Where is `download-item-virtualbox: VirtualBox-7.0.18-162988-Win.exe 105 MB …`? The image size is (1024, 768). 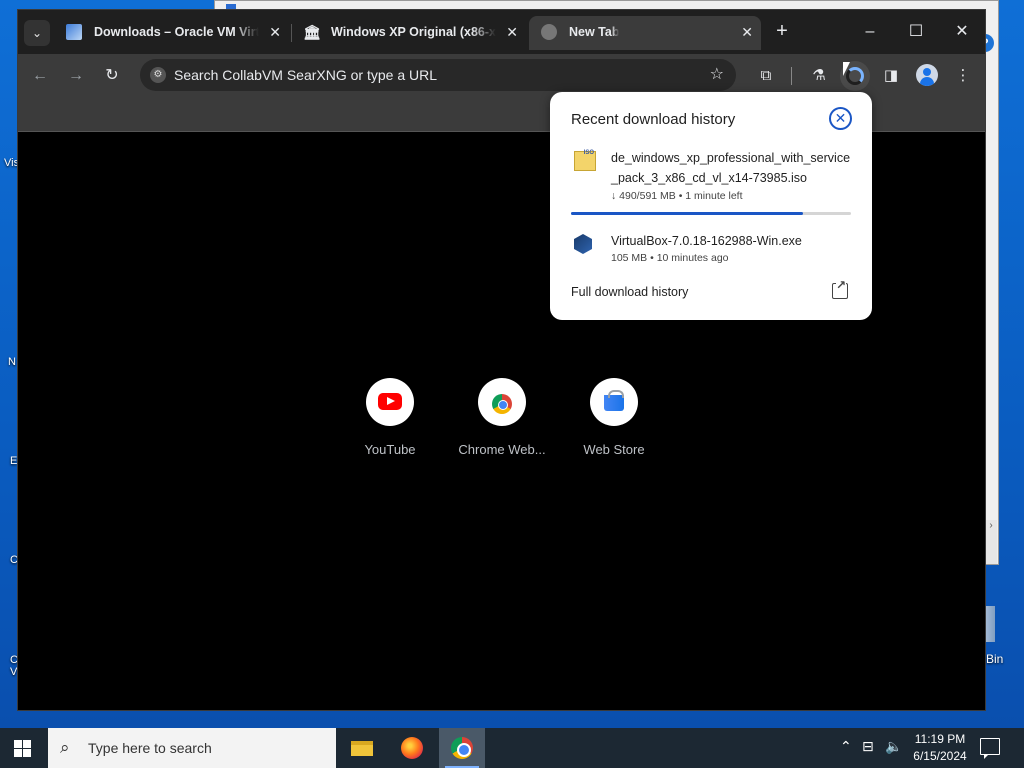
download-item-virtualbox: VirtualBox-7.0.18-162988-Win.exe 105 MB … is located at coordinates (711, 251).